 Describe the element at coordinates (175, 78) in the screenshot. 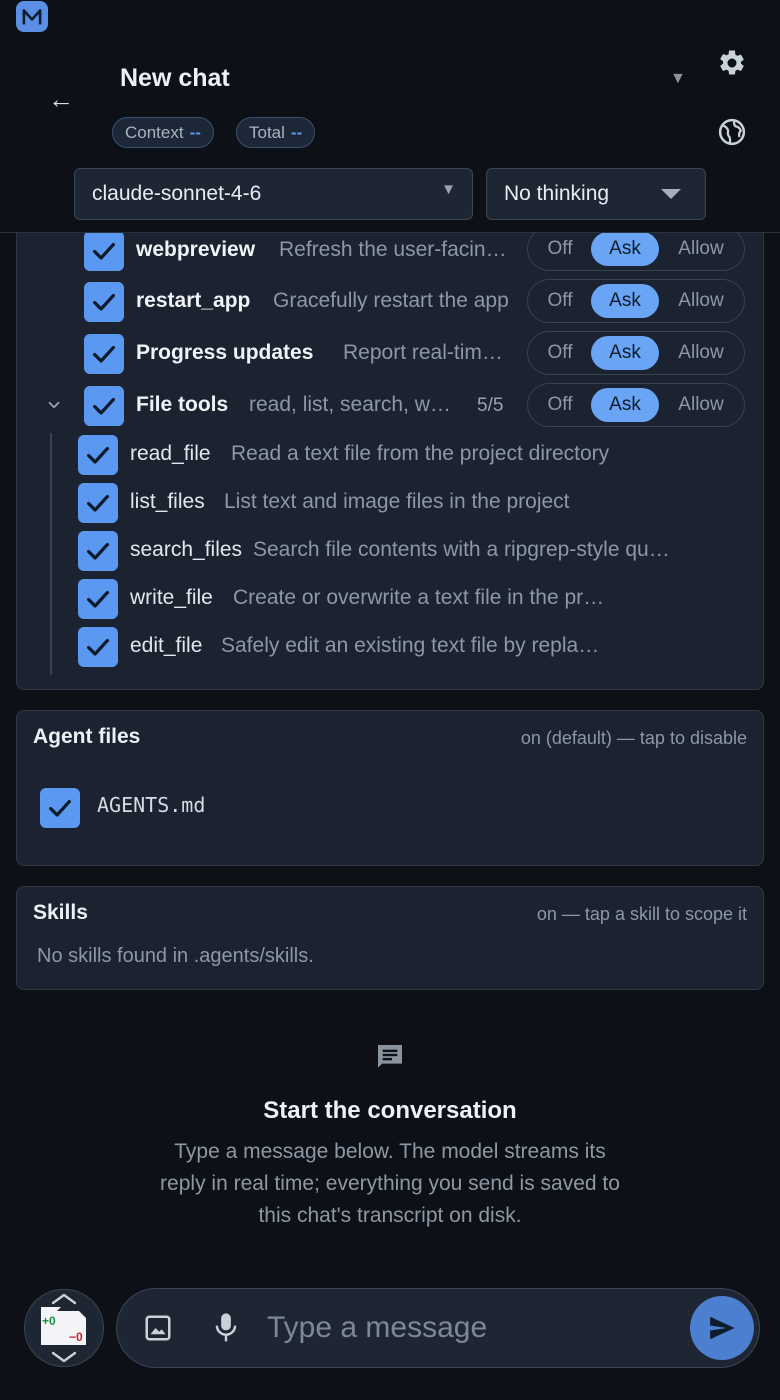

I see `chat-title: New chat` at that location.